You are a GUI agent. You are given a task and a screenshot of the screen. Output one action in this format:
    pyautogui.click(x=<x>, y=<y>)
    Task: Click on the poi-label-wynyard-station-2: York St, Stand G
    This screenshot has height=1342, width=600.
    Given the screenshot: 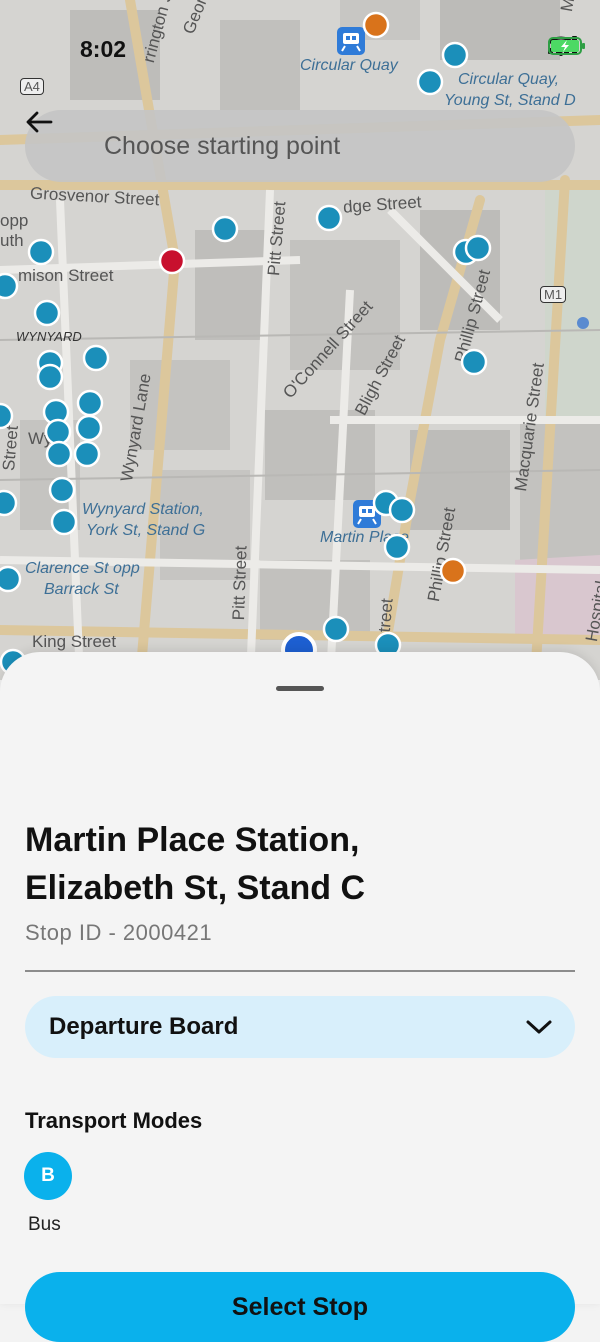 What is the action you would take?
    pyautogui.click(x=146, y=530)
    